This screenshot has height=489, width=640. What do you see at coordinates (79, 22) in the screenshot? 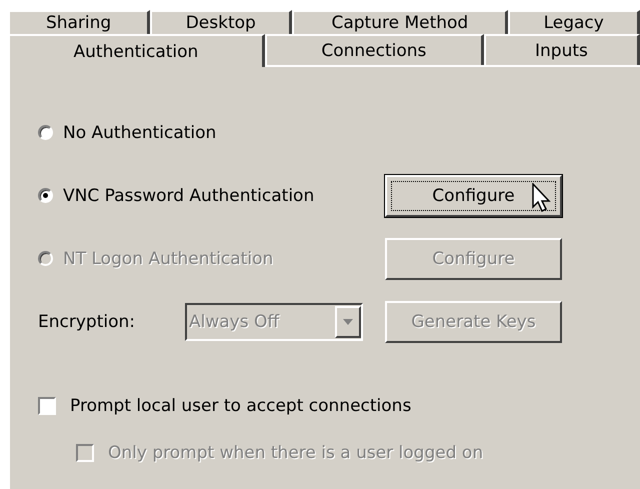
I see `tab: Sharing` at bounding box center [79, 22].